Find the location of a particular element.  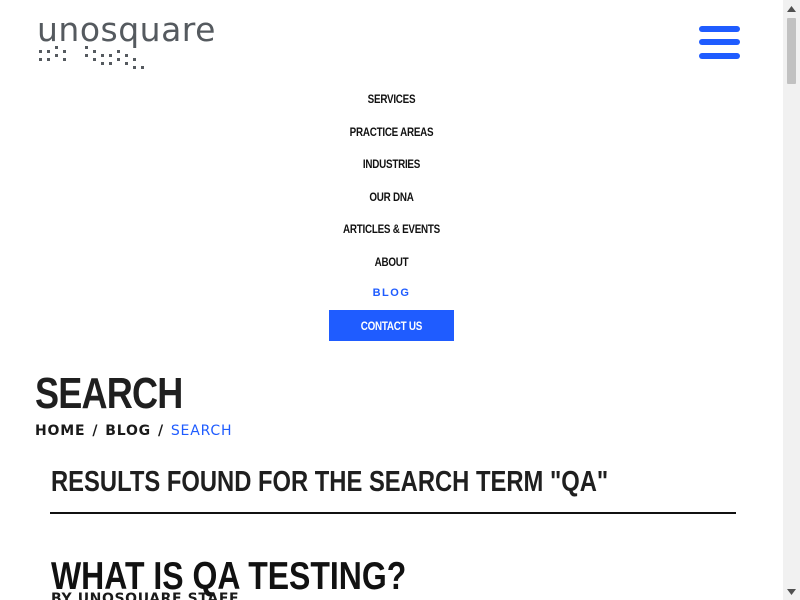

contact-us-label: CONTACT US is located at coordinates (391, 325).